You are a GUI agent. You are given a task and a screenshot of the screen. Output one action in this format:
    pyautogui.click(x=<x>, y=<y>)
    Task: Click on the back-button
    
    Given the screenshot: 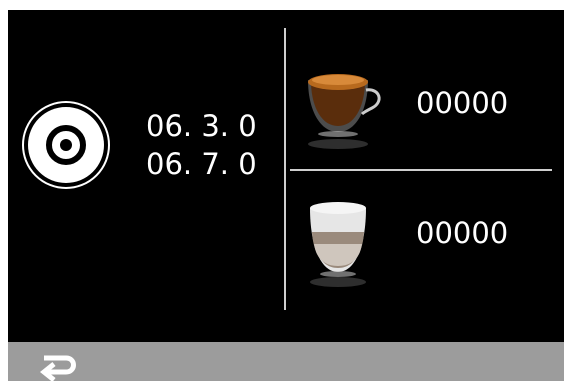 What is the action you would take?
    pyautogui.click(x=59, y=367)
    